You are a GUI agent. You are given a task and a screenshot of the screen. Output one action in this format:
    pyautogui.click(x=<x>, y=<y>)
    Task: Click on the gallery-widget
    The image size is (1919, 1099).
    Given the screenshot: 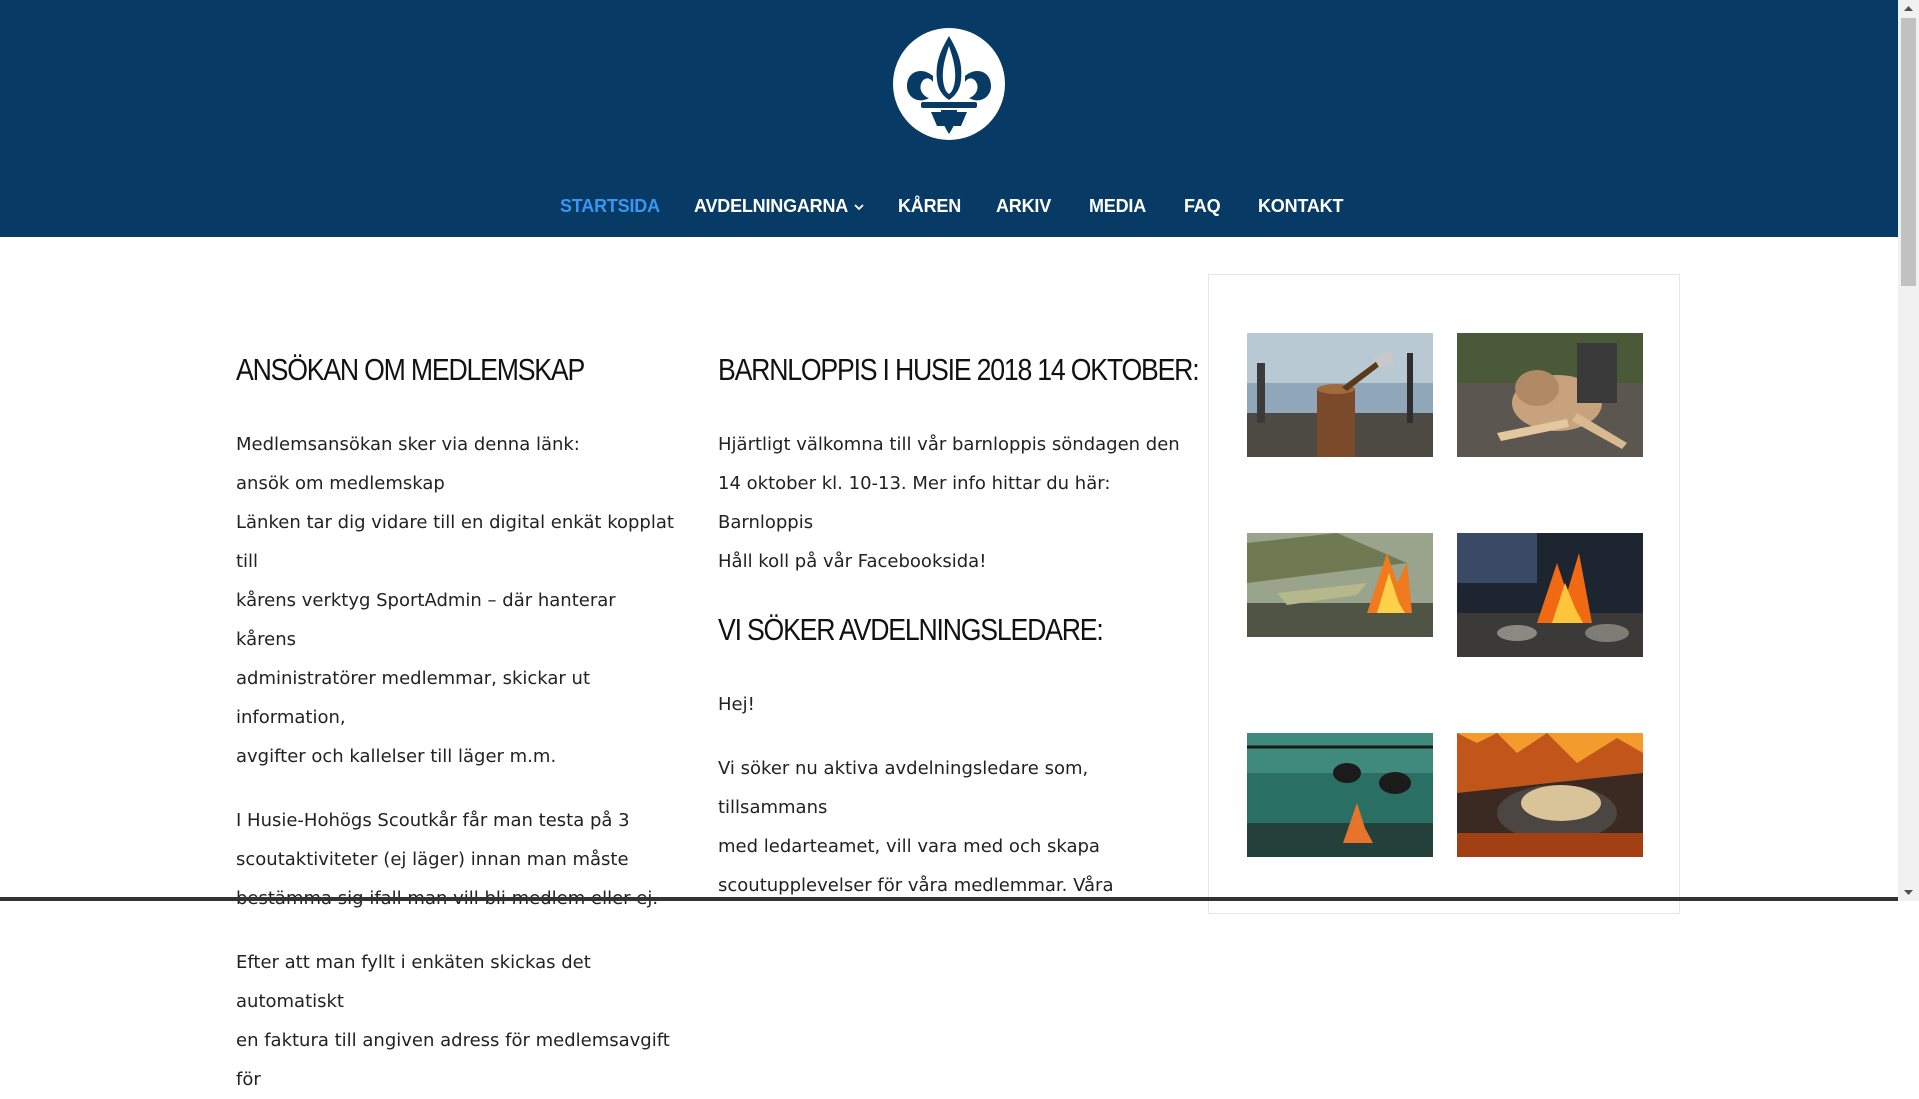 What is the action you would take?
    pyautogui.click(x=1444, y=594)
    